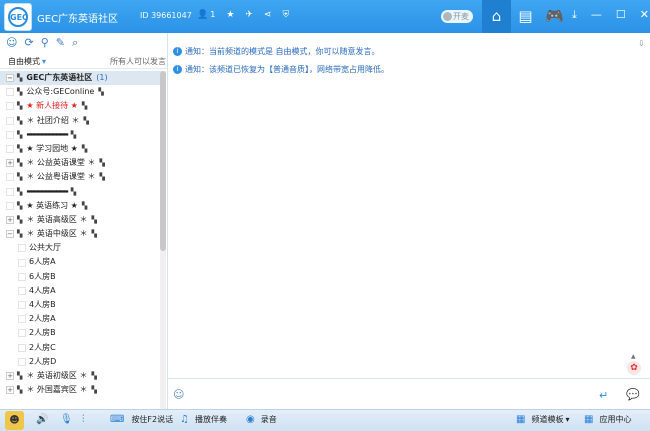 This screenshot has width=650, height=431. I want to click on push-to-talk-button: ⌨ 按住F2说话, so click(141, 419).